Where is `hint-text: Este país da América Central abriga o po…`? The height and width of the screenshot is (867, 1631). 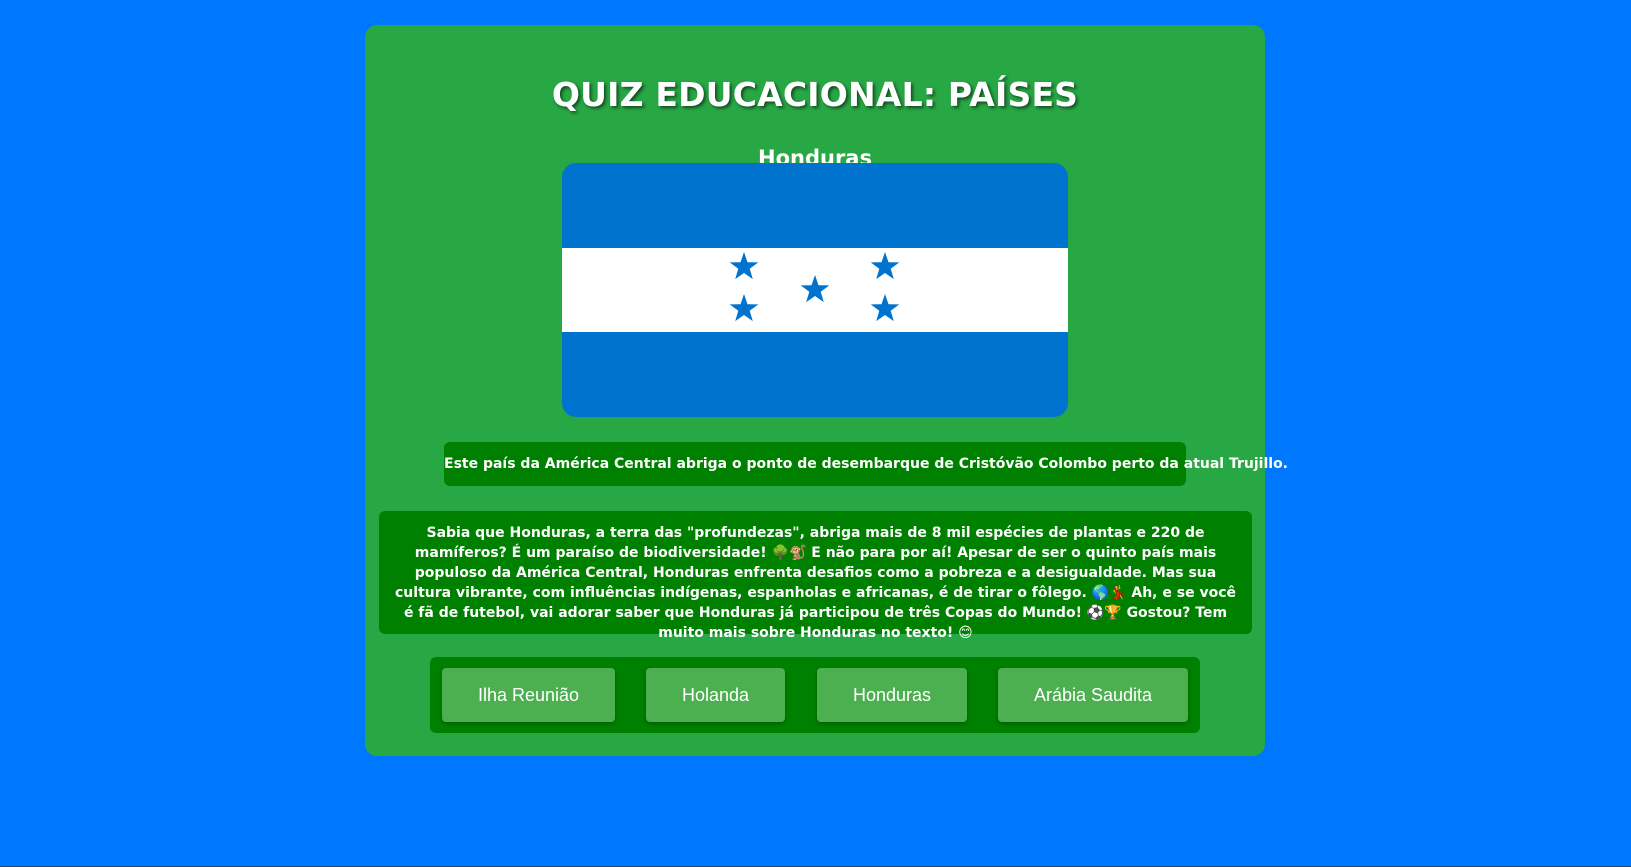
hint-text: Este país da América Central abriga o po… is located at coordinates (866, 464).